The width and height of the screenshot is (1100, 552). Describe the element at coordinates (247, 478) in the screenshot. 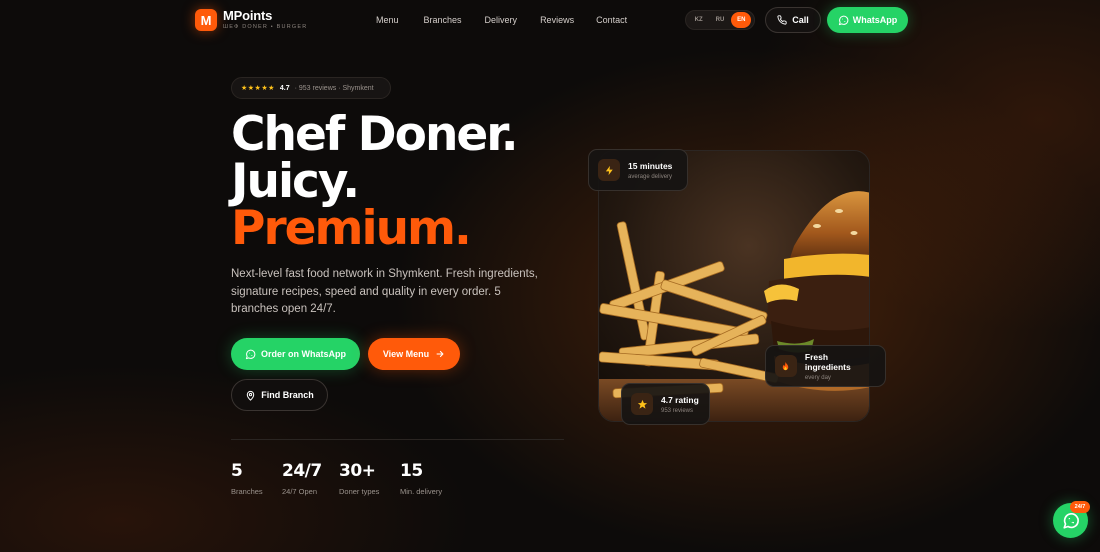

I see `stat-branches: 5 Branches` at that location.